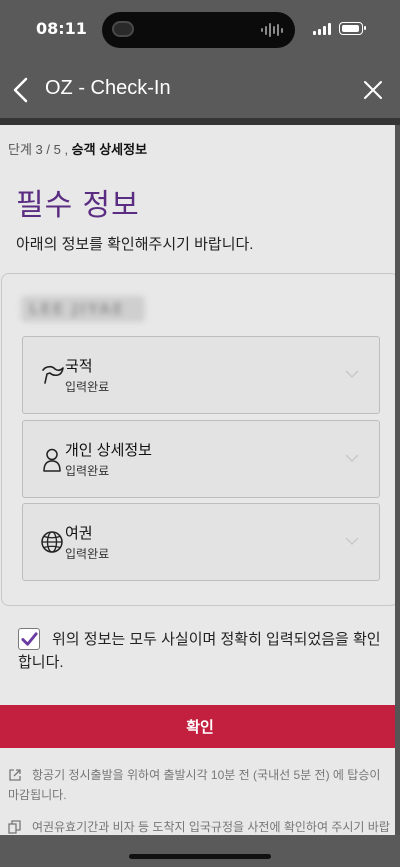  I want to click on page-title: 필수 정보, so click(78, 205).